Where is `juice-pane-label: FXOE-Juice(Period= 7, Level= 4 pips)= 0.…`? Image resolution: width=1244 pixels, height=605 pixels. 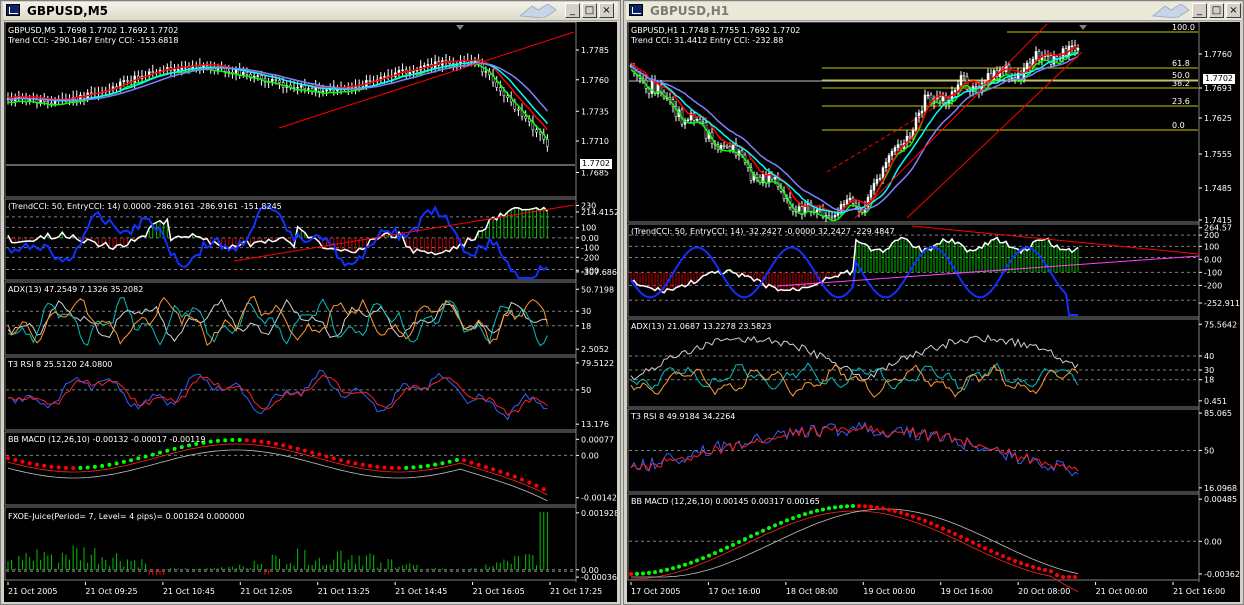 juice-pane-label: FXOE-Juice(Period= 7, Level= 4 pips)= 0.… is located at coordinates (126, 516).